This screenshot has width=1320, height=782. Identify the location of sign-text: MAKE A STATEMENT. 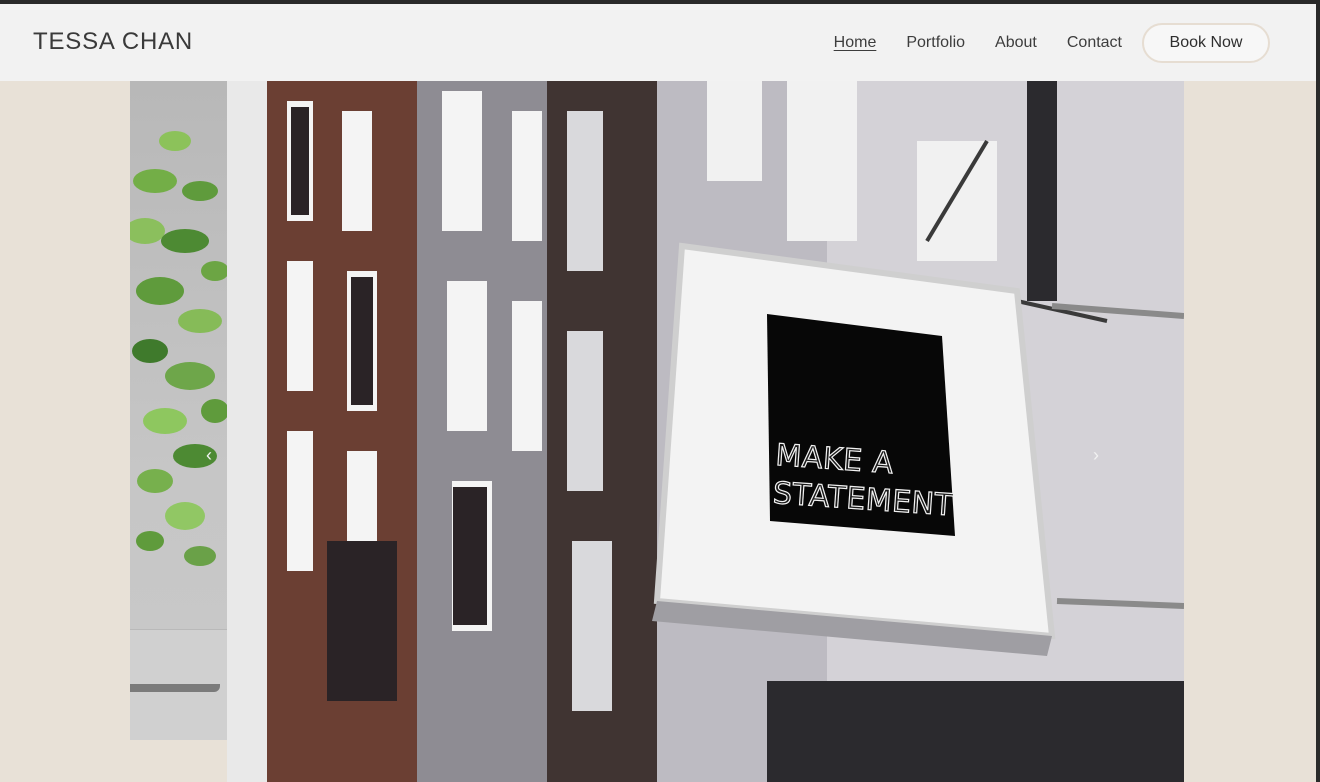
(874, 482).